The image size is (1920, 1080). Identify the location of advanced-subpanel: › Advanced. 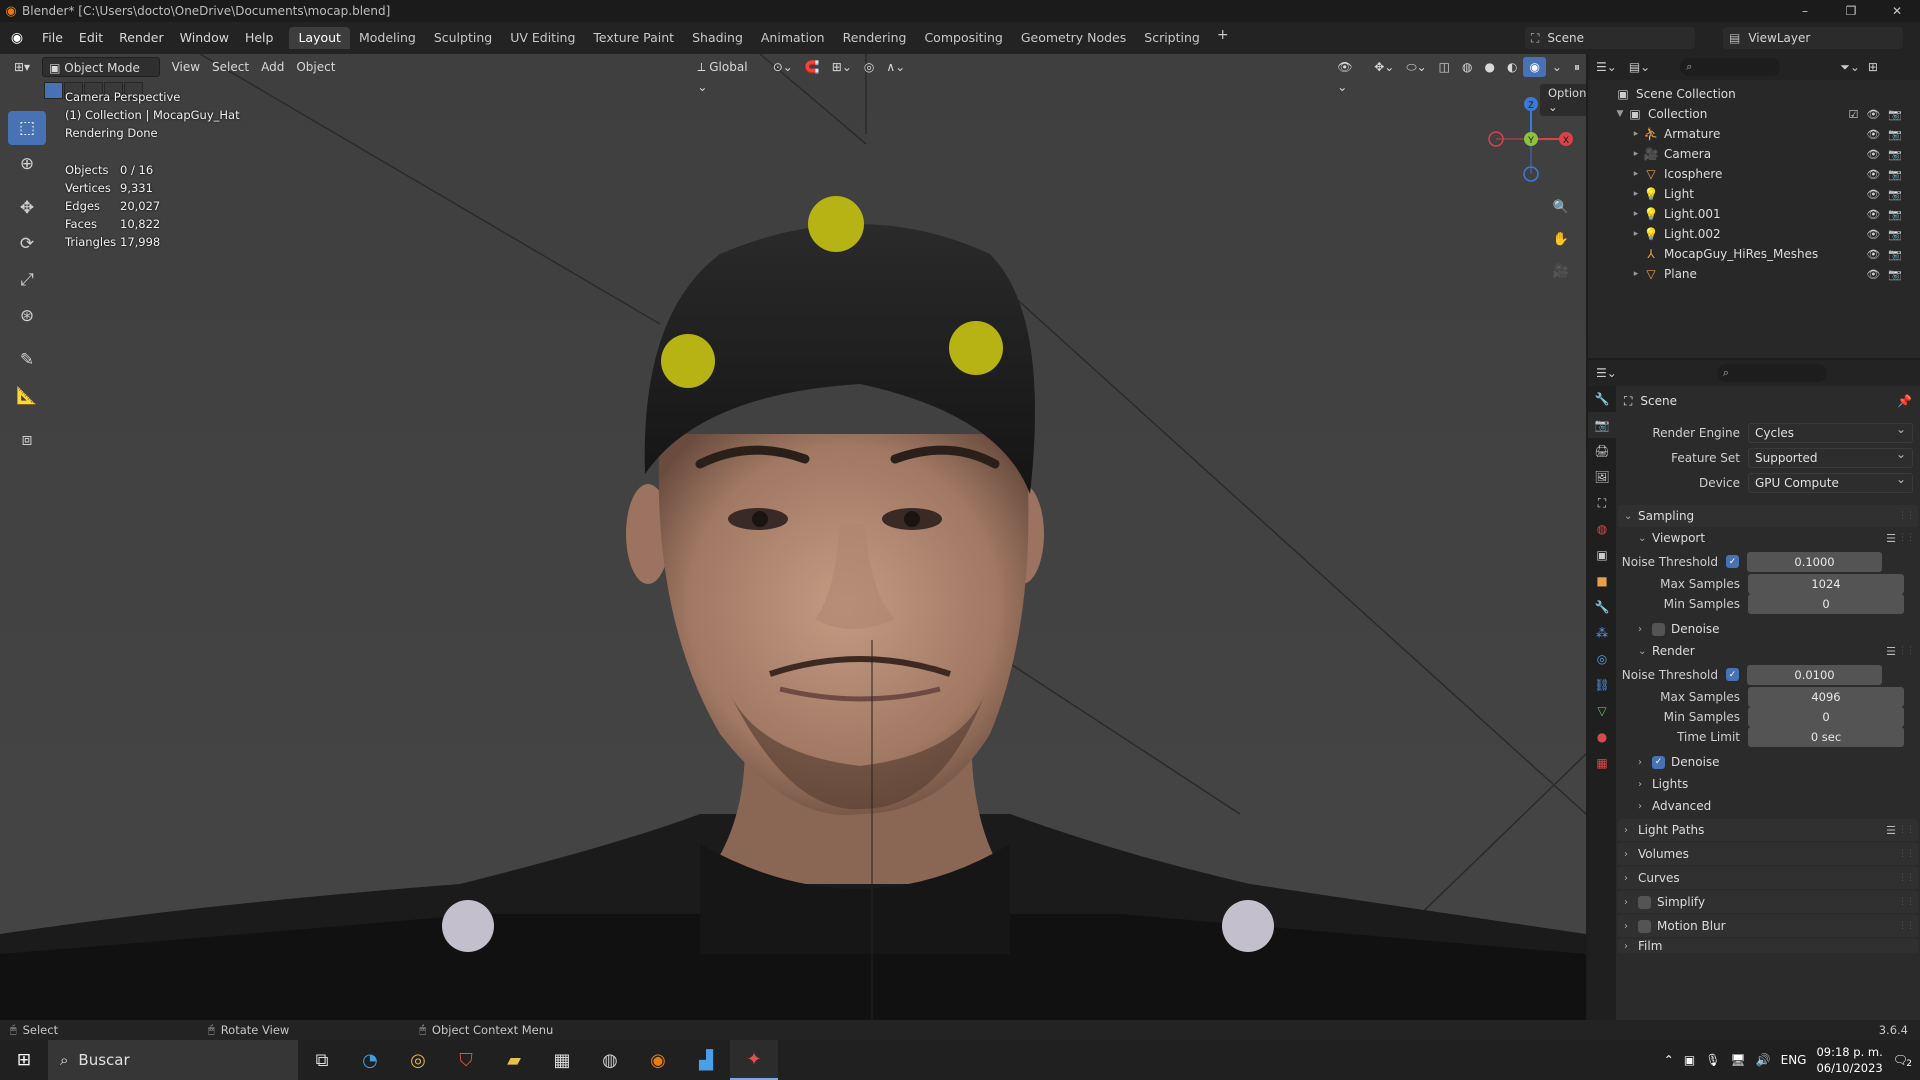
(1768, 806).